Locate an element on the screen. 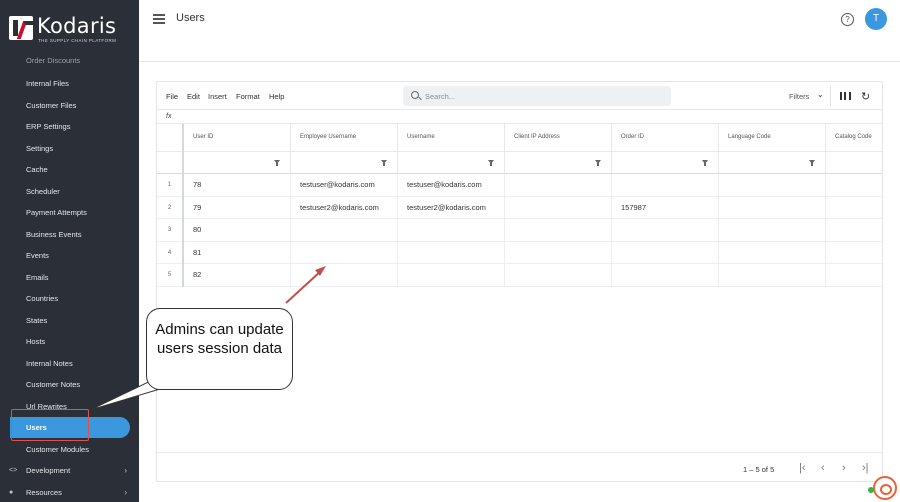  sidebar-item-states: States is located at coordinates (69, 320).